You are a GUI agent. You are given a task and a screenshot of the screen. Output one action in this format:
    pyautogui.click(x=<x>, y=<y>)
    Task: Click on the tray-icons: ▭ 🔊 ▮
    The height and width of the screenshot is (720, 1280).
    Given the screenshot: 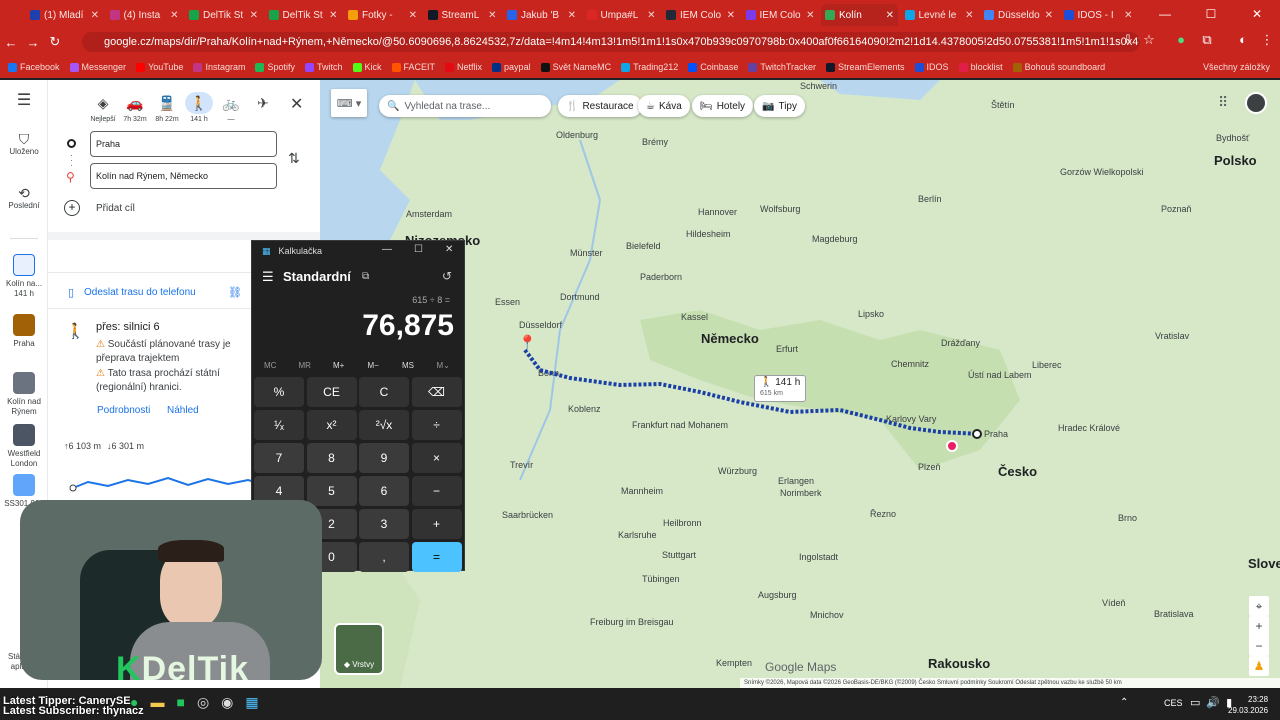 What is the action you would take?
    pyautogui.click(x=1211, y=702)
    